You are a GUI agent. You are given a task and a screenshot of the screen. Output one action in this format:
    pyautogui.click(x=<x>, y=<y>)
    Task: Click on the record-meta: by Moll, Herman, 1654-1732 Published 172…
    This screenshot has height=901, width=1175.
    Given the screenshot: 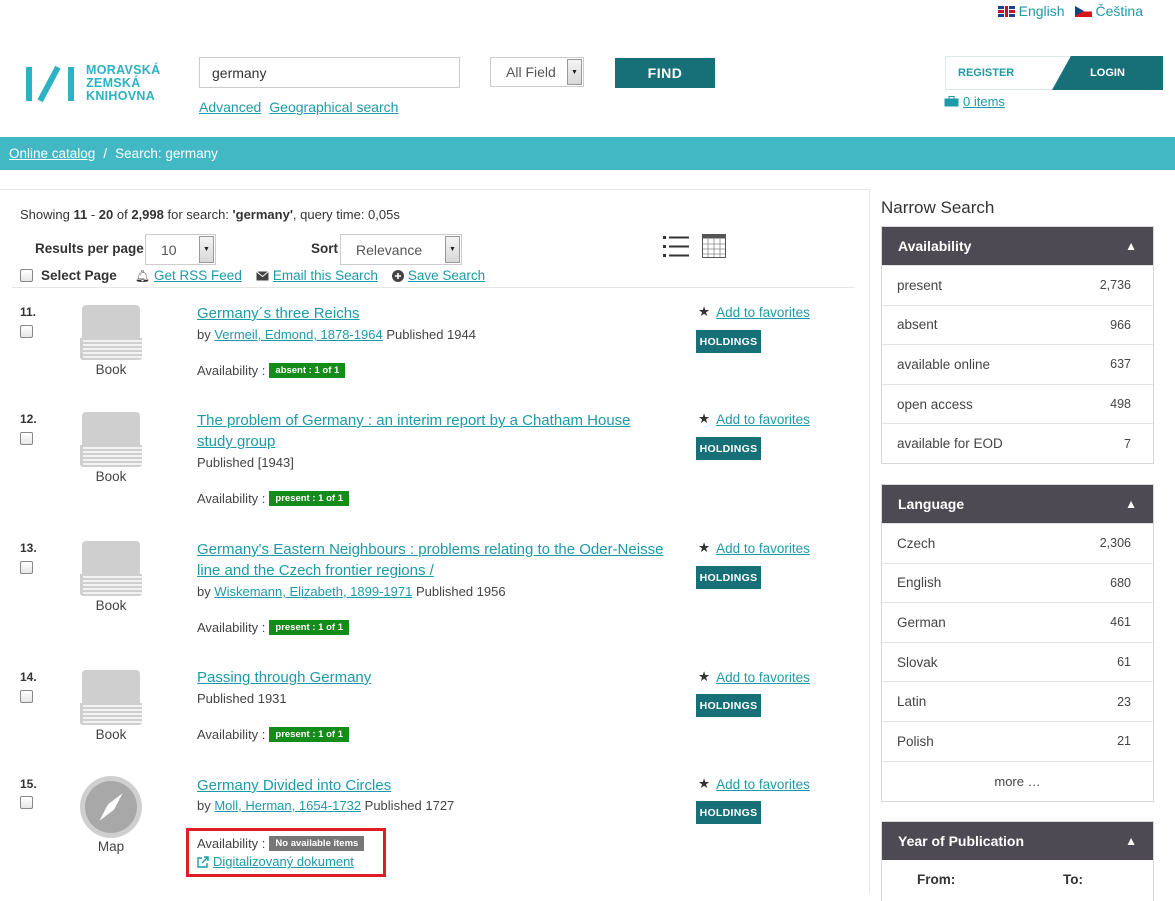 What is the action you would take?
    pyautogui.click(x=326, y=805)
    